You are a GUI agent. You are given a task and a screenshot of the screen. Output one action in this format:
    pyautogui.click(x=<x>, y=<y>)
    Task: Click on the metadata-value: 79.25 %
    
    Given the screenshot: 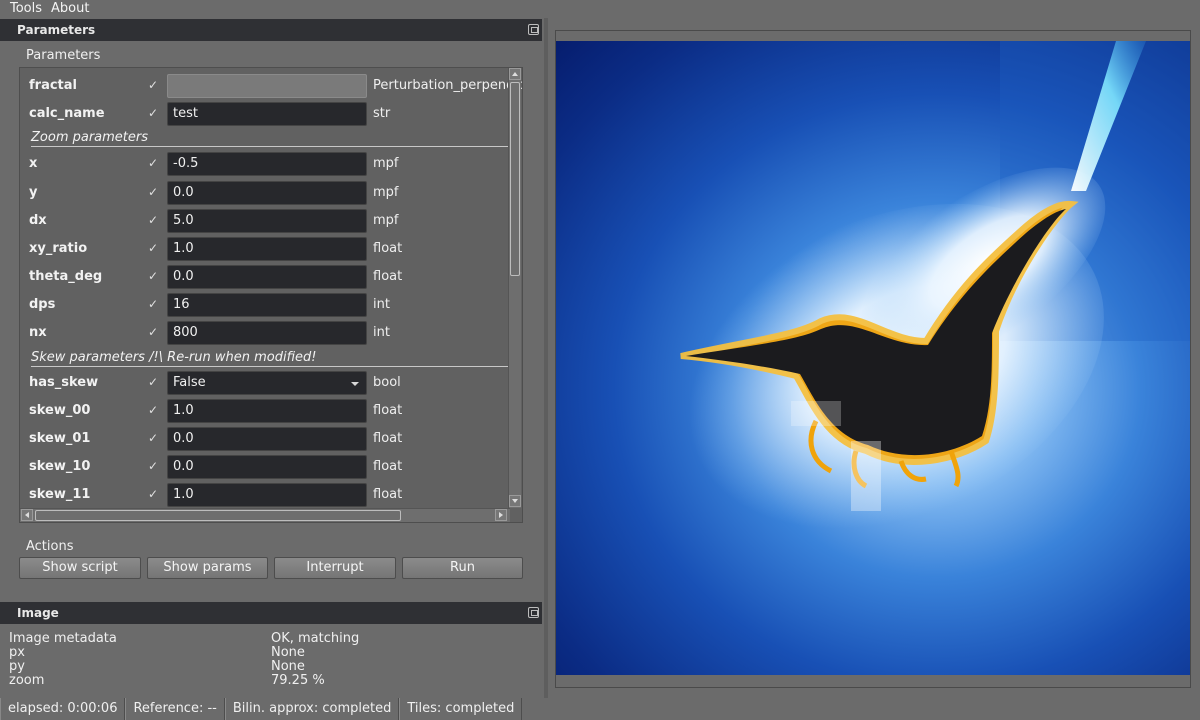 What is the action you would take?
    pyautogui.click(x=298, y=680)
    